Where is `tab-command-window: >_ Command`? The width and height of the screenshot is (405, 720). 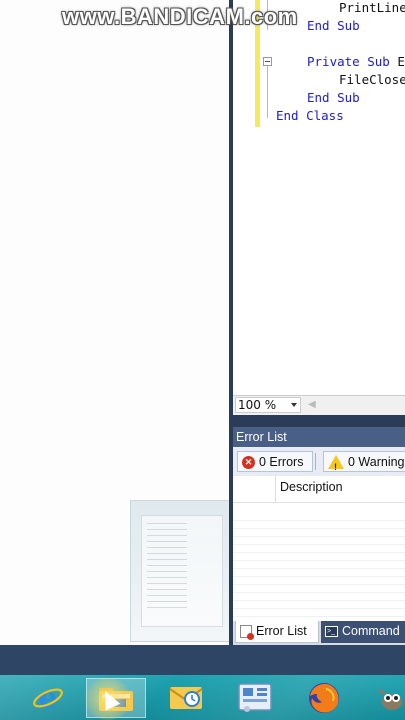
tab-command-window: >_ Command is located at coordinates (363, 632).